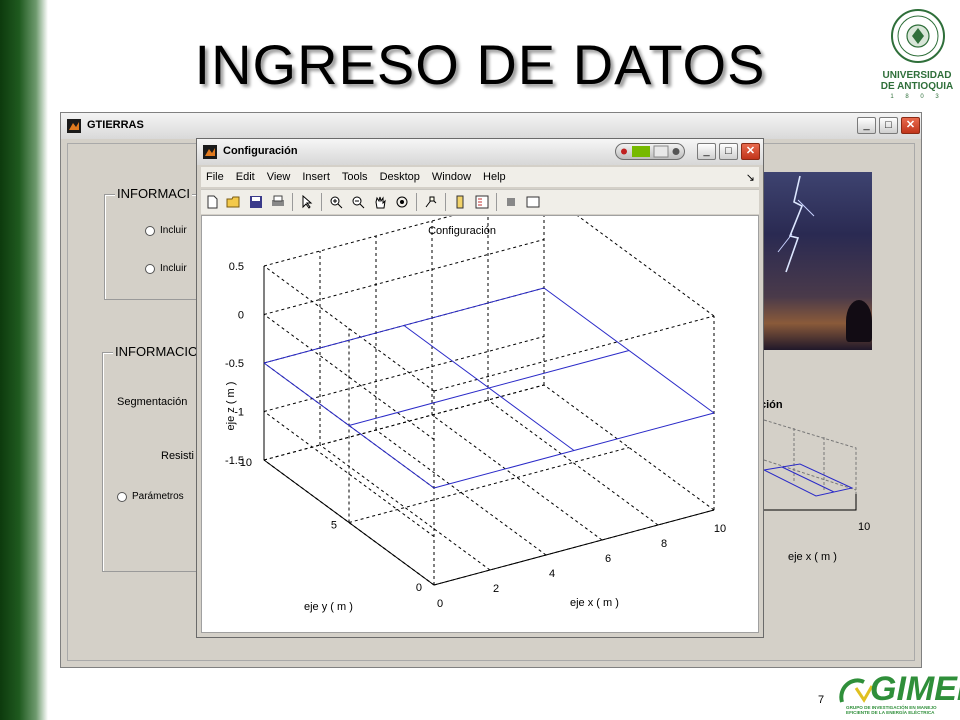  I want to click on x-tick-label: 10, so click(720, 529).